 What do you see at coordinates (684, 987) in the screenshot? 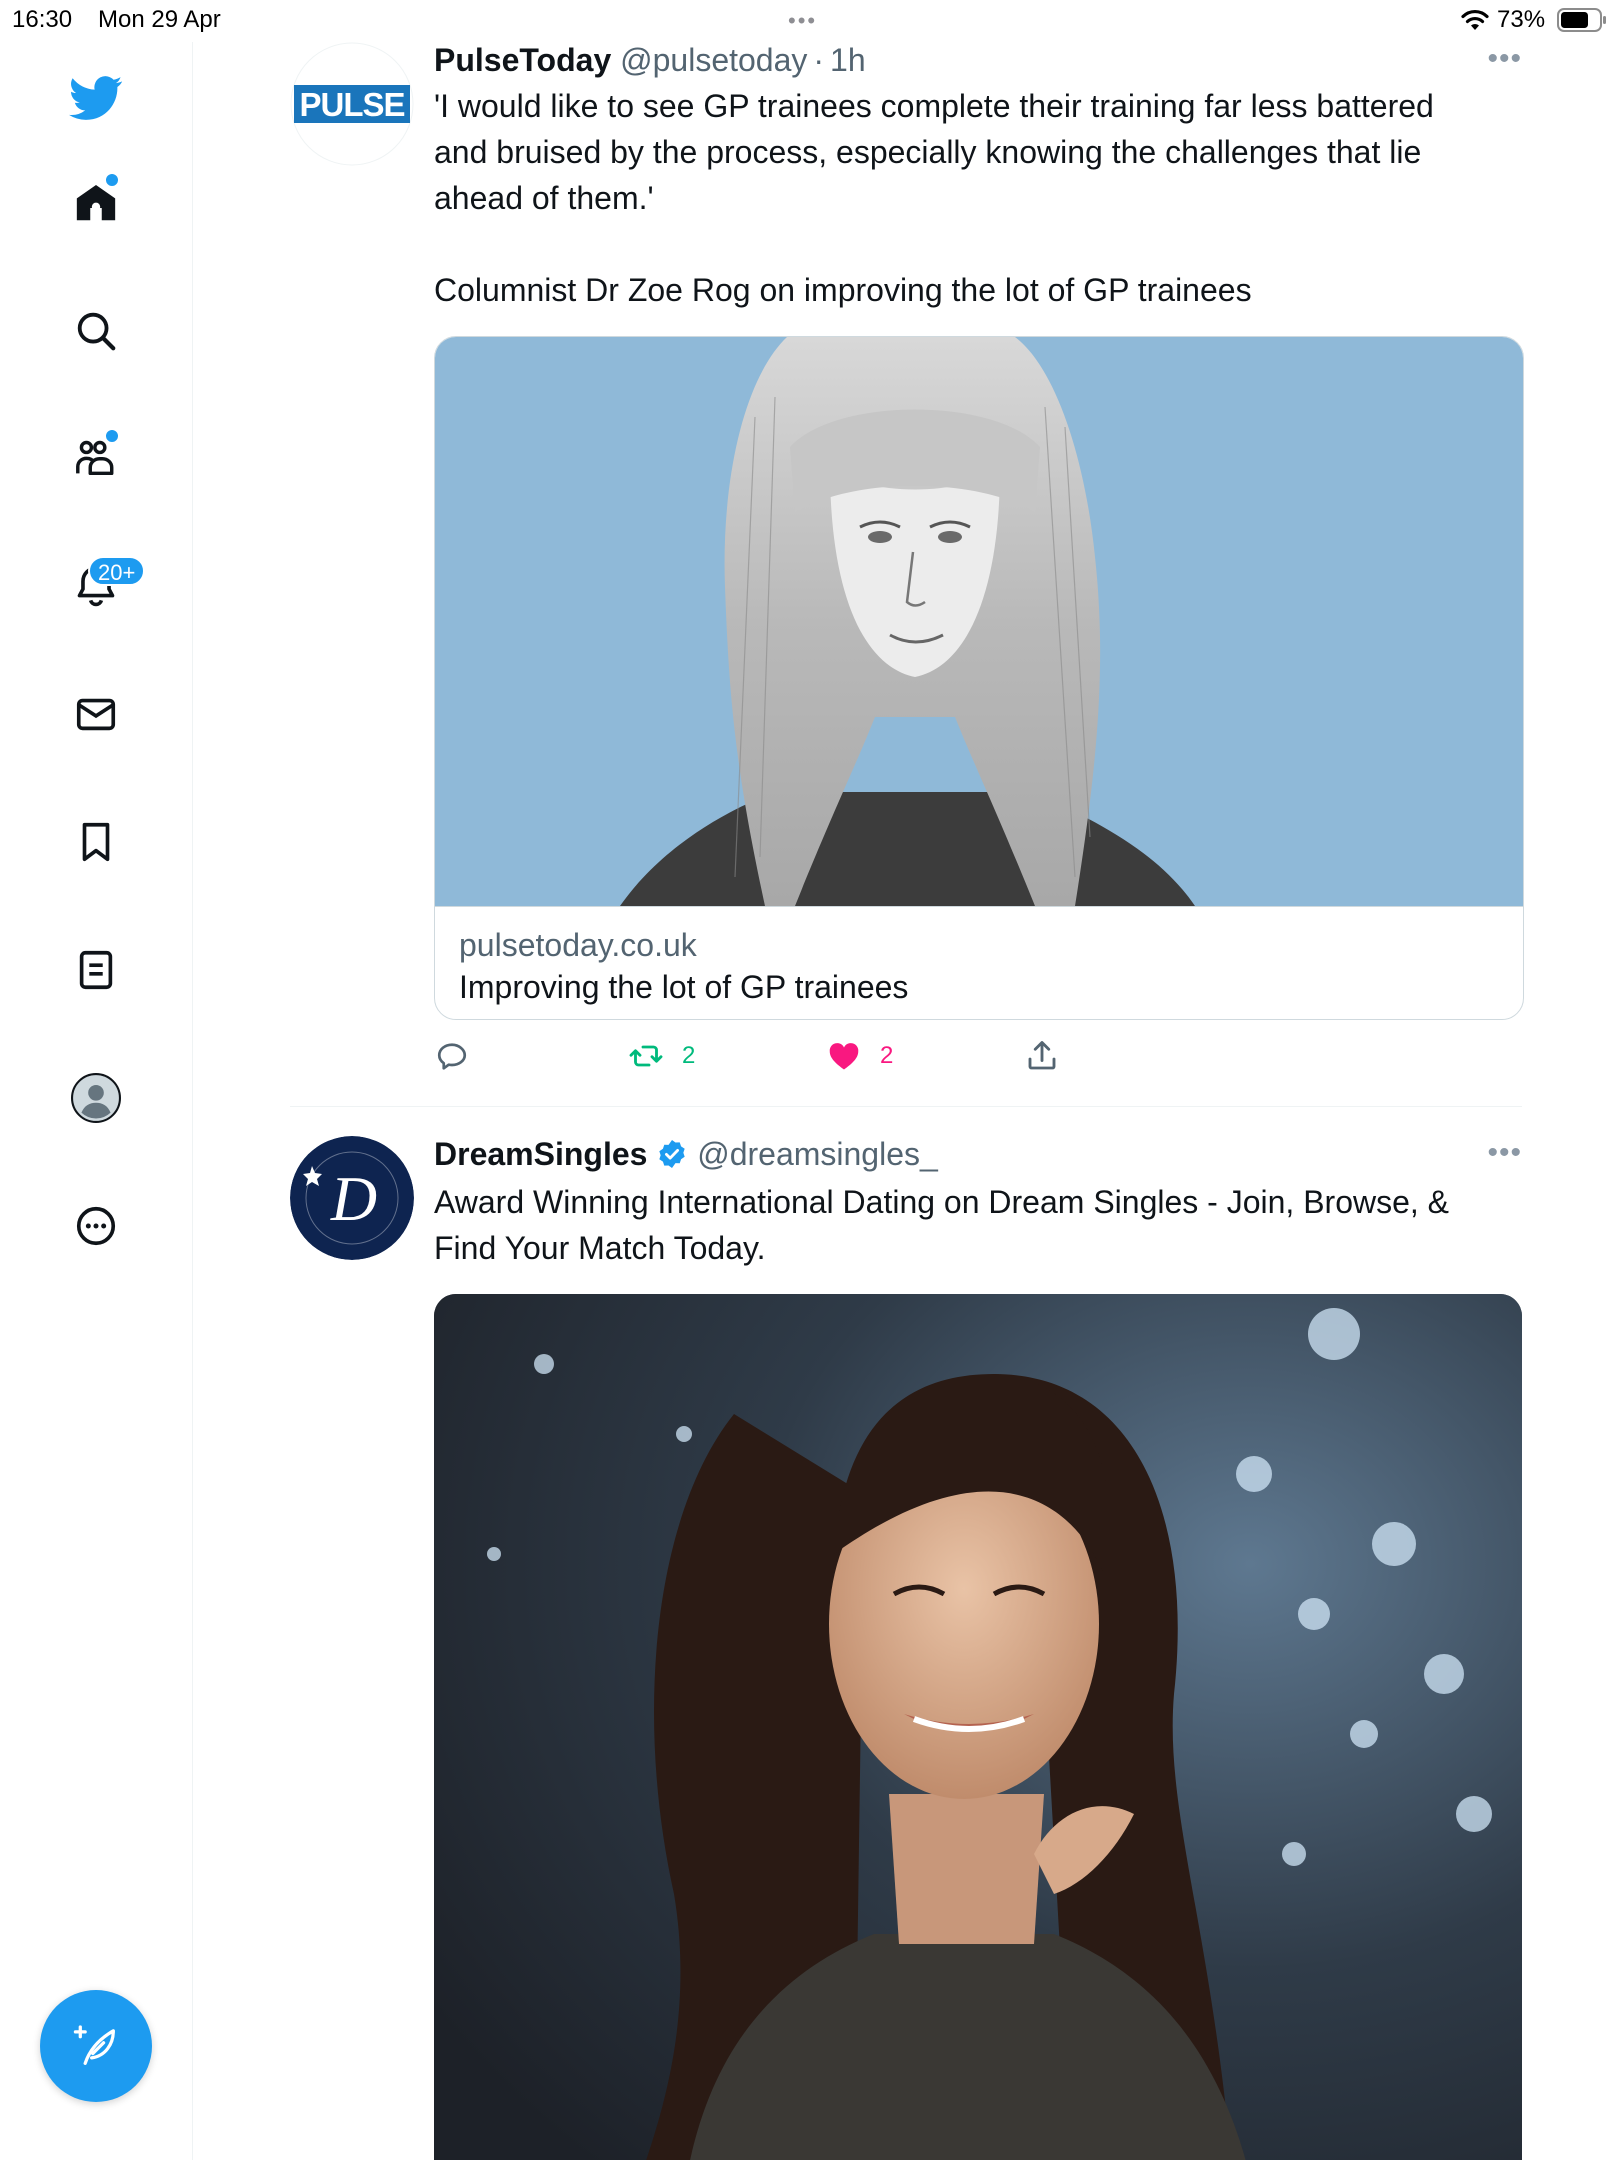
I see `card-title: Improving the lot of GP trainees` at bounding box center [684, 987].